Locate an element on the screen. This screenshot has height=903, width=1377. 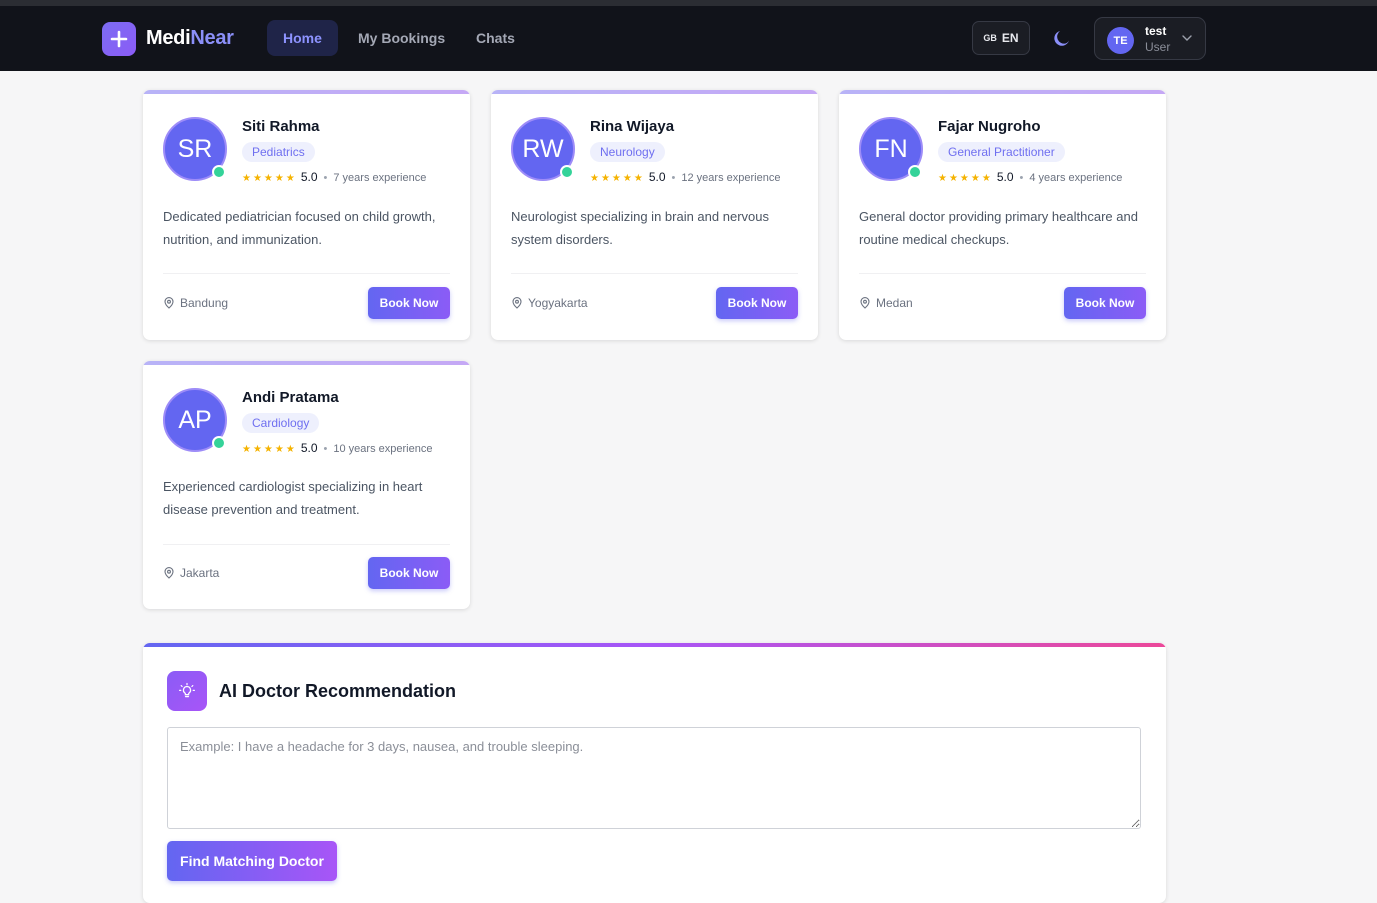
moon-icon is located at coordinates (1062, 38).